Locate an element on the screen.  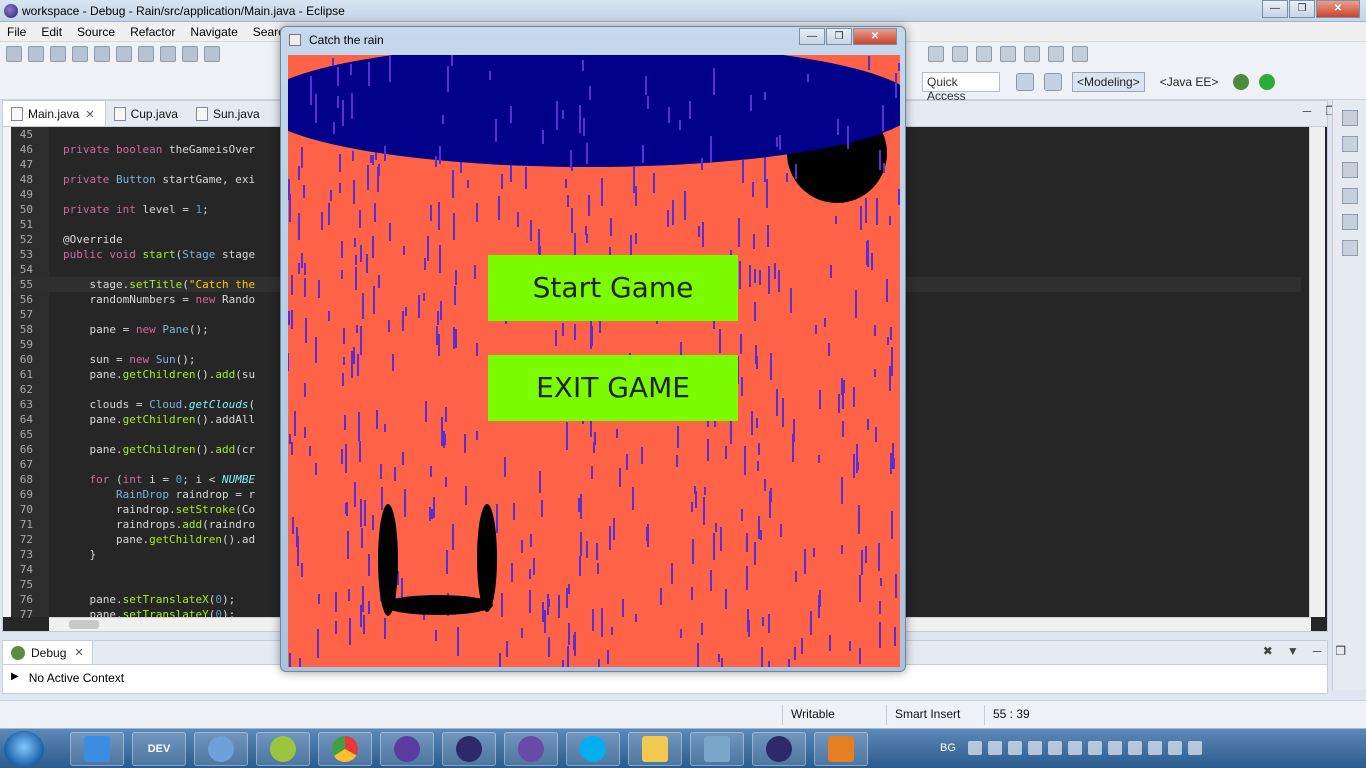
status-writable: Writable is located at coordinates (813, 714).